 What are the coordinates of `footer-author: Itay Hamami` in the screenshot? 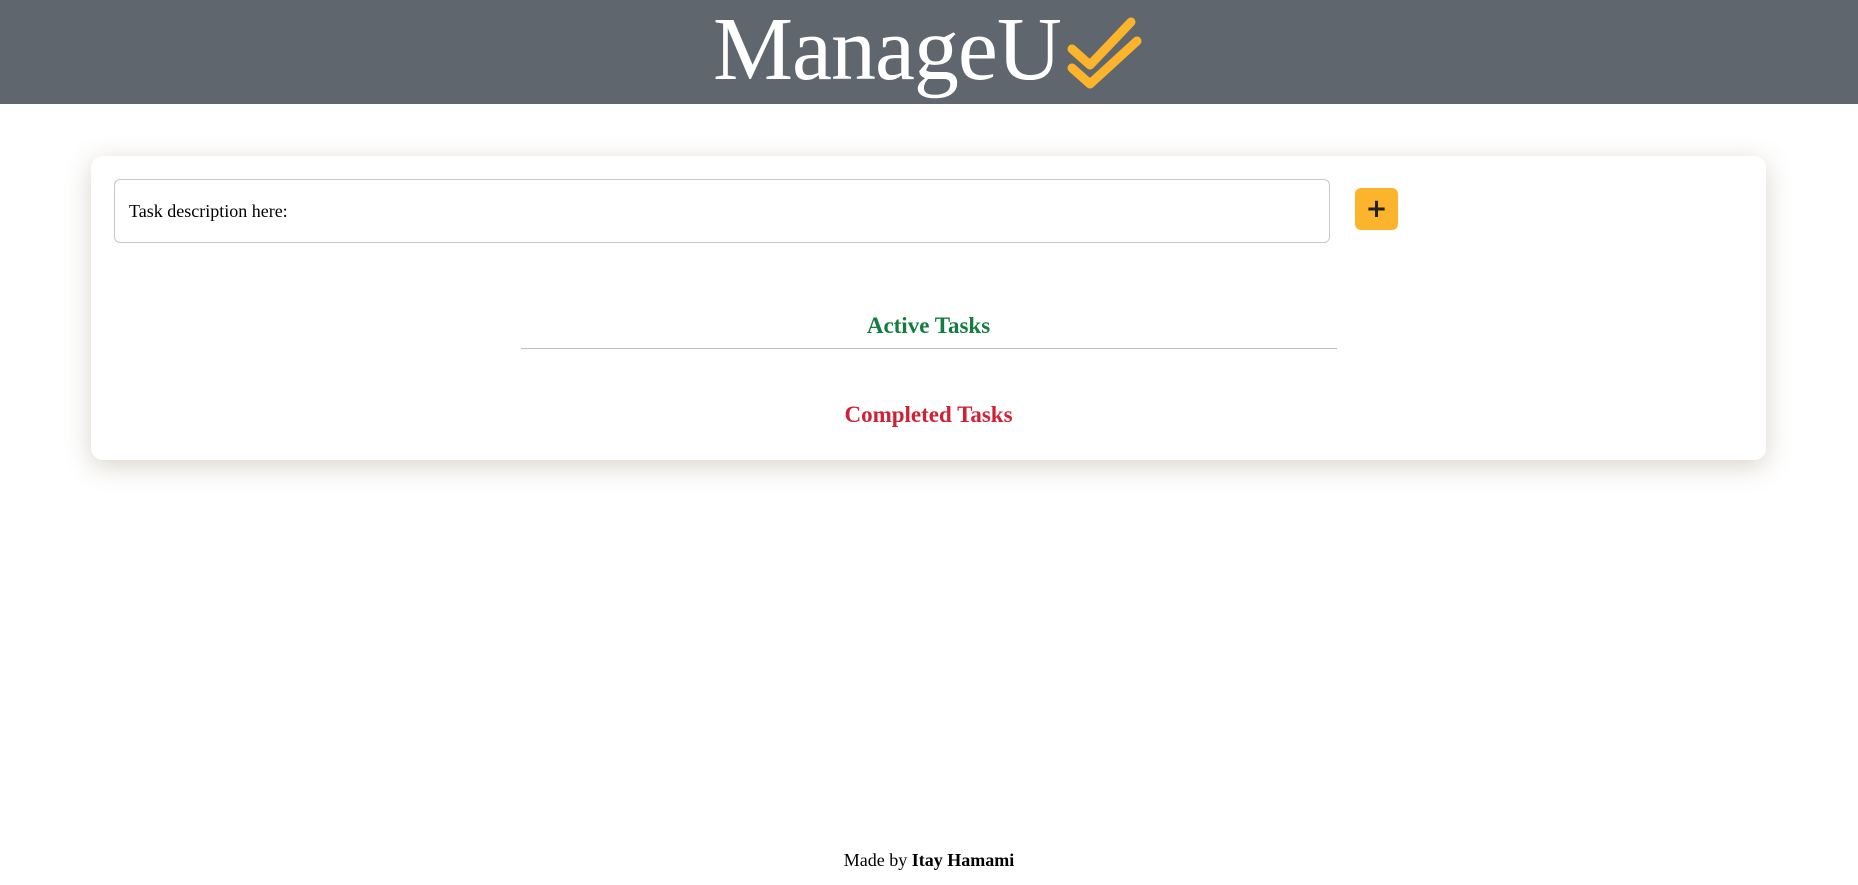 It's located at (963, 860).